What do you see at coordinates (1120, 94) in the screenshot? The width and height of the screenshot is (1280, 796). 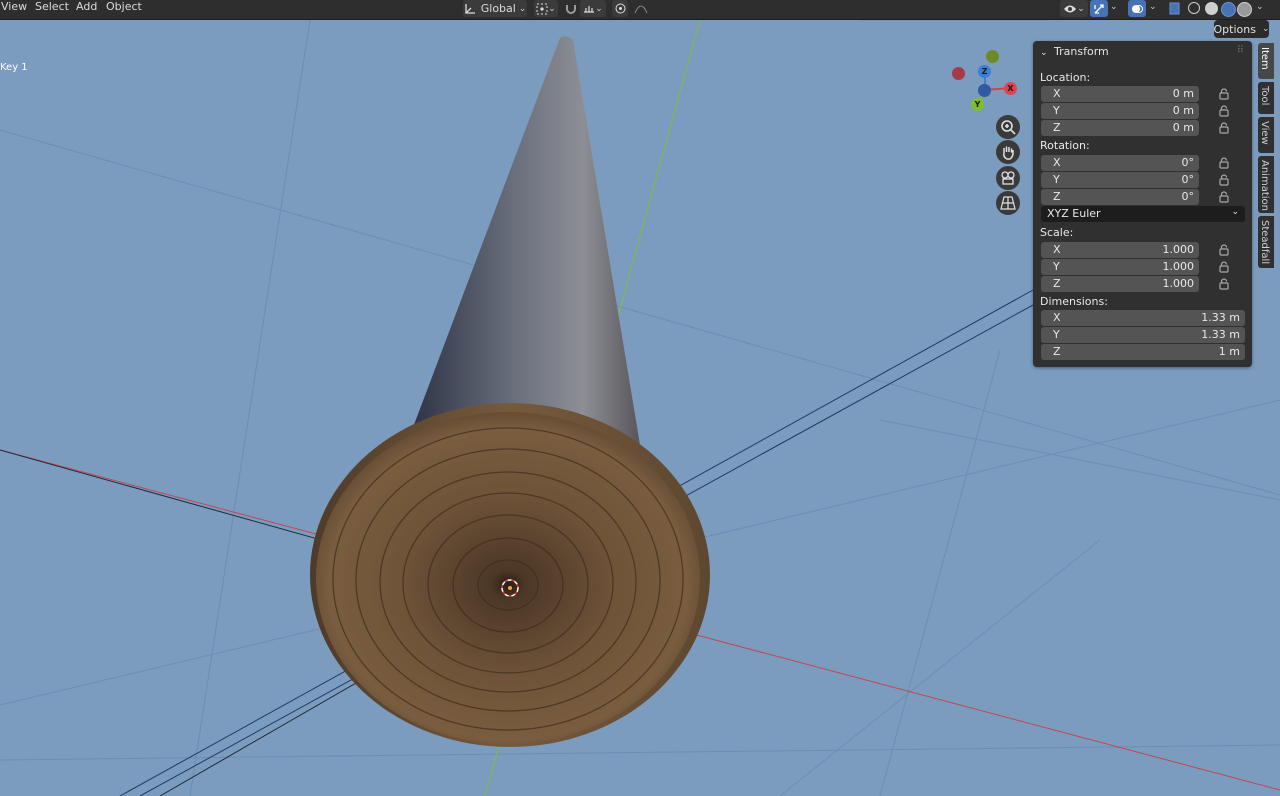 I see `location-x-field: X 0 m` at bounding box center [1120, 94].